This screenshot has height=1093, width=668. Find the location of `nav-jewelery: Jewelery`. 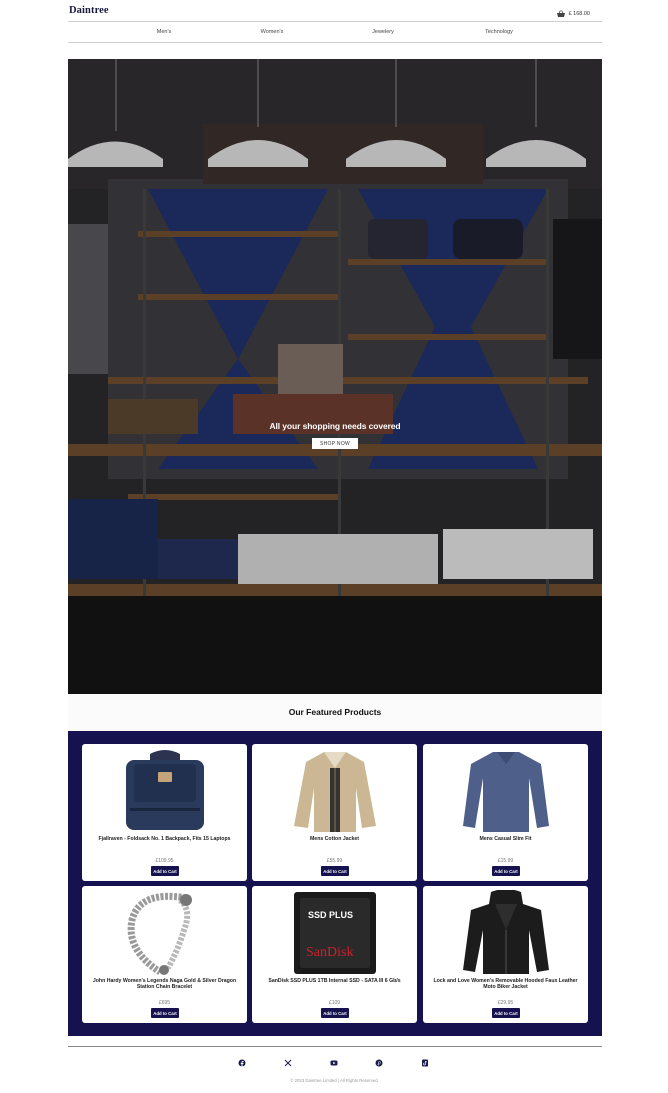

nav-jewelery: Jewelery is located at coordinates (383, 32).